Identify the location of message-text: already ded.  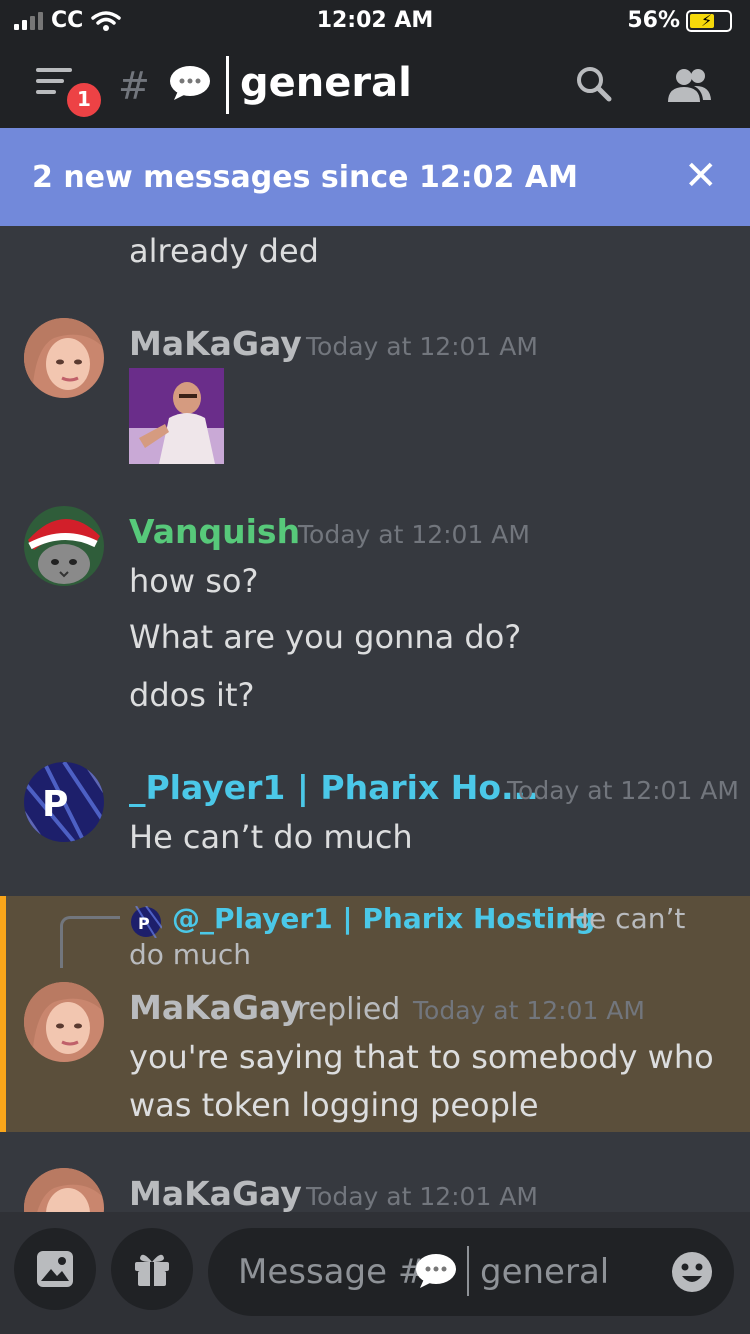
(224, 251).